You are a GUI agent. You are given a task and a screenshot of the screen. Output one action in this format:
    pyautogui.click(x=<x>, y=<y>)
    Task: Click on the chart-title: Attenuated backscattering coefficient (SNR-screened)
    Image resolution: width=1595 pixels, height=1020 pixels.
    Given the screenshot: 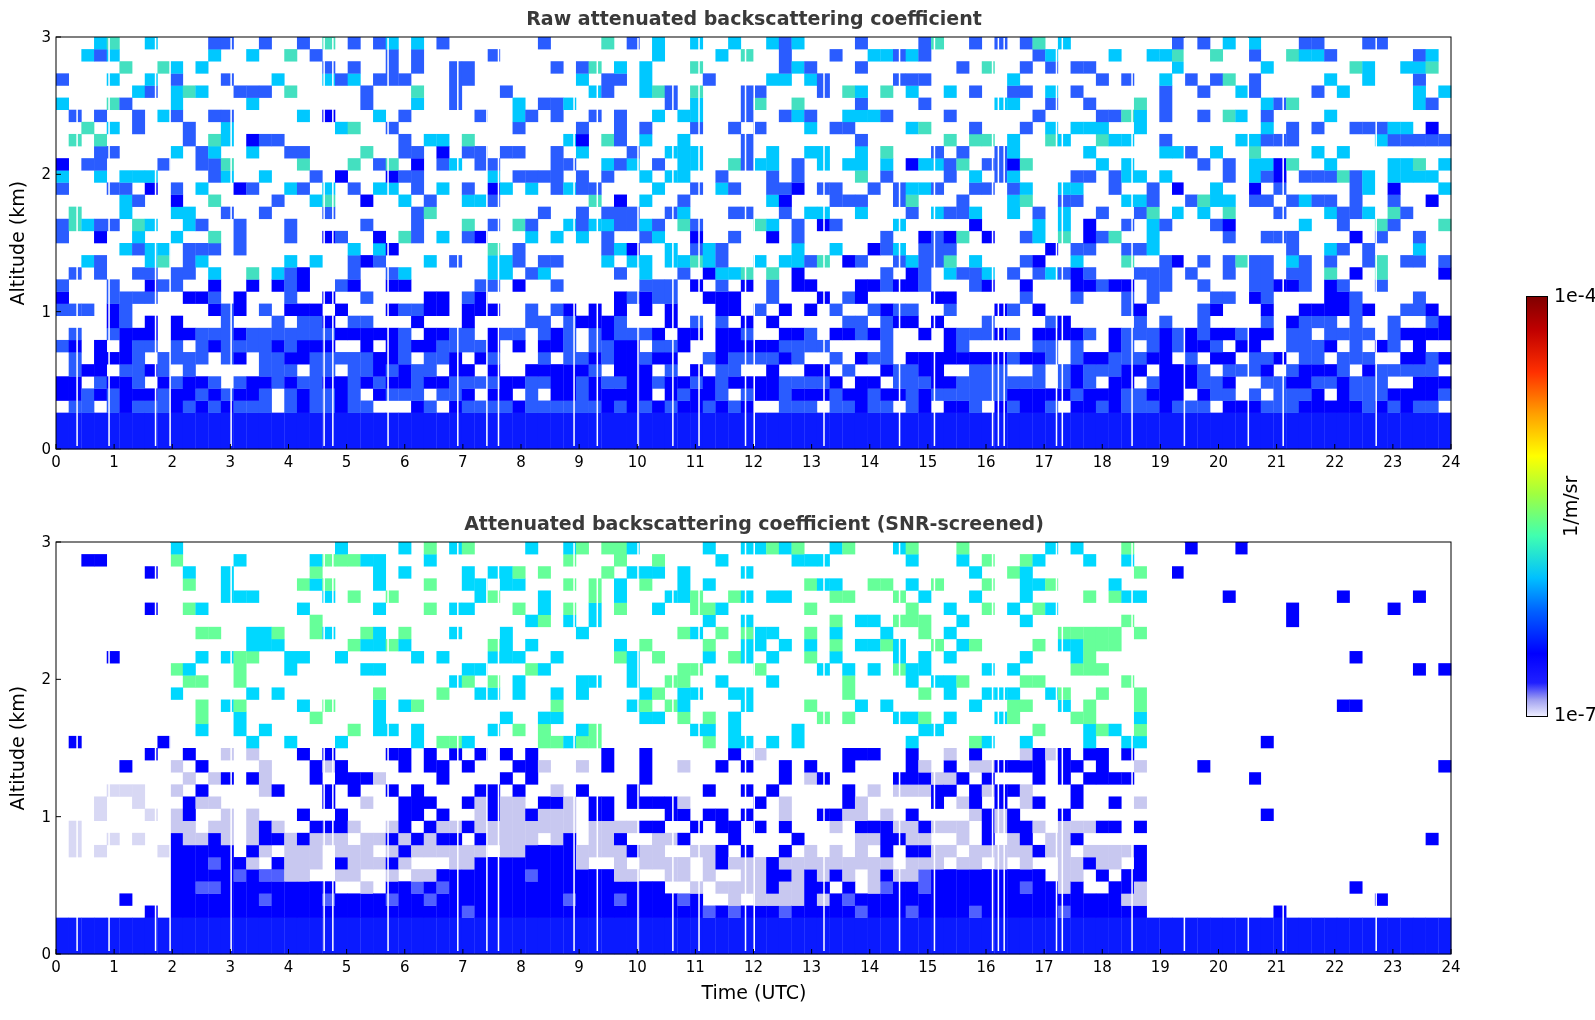 What is the action you would take?
    pyautogui.click(x=754, y=523)
    